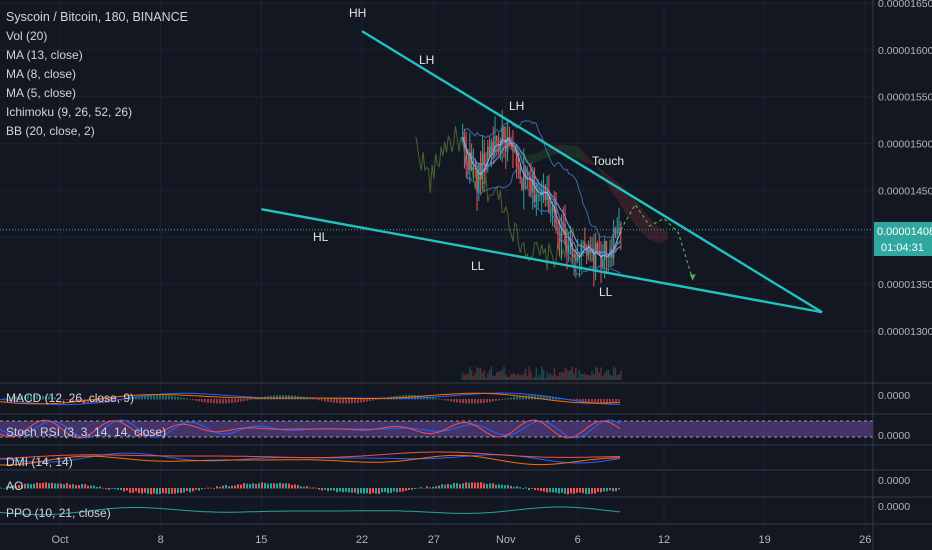 This screenshot has height=550, width=932. I want to click on symbol-title: Syscoin / Bitcoin, 180, BINANCE, so click(97, 17).